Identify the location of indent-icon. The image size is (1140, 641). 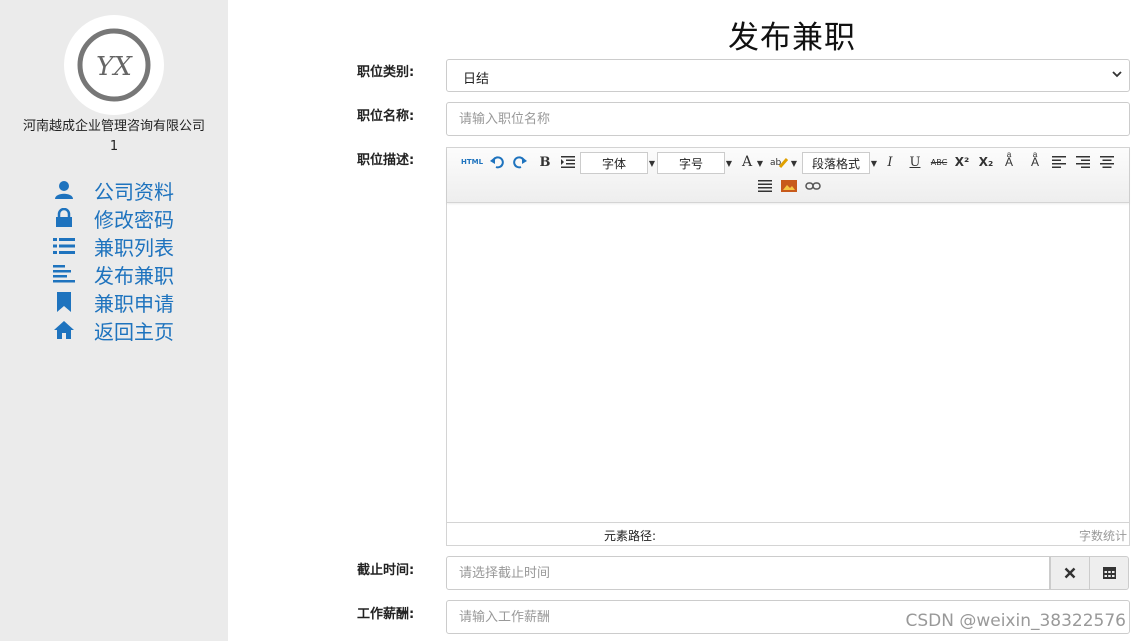
(568, 162).